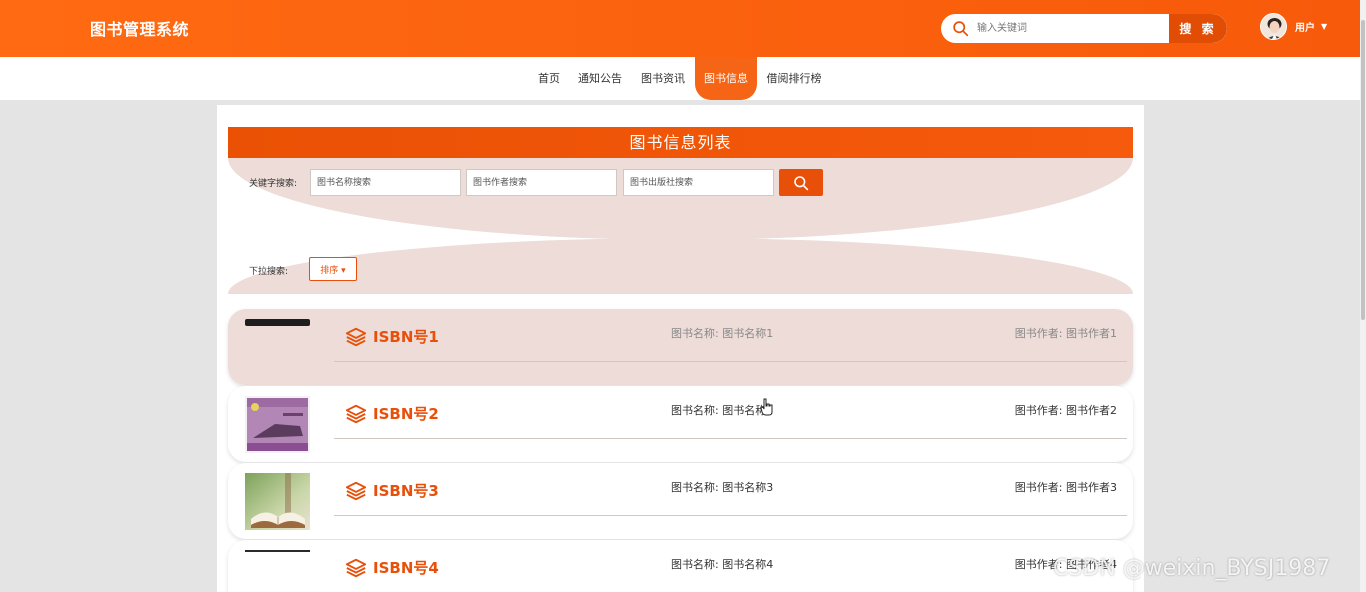 The width and height of the screenshot is (1366, 592). I want to click on keyword-search-button, so click(801, 182).